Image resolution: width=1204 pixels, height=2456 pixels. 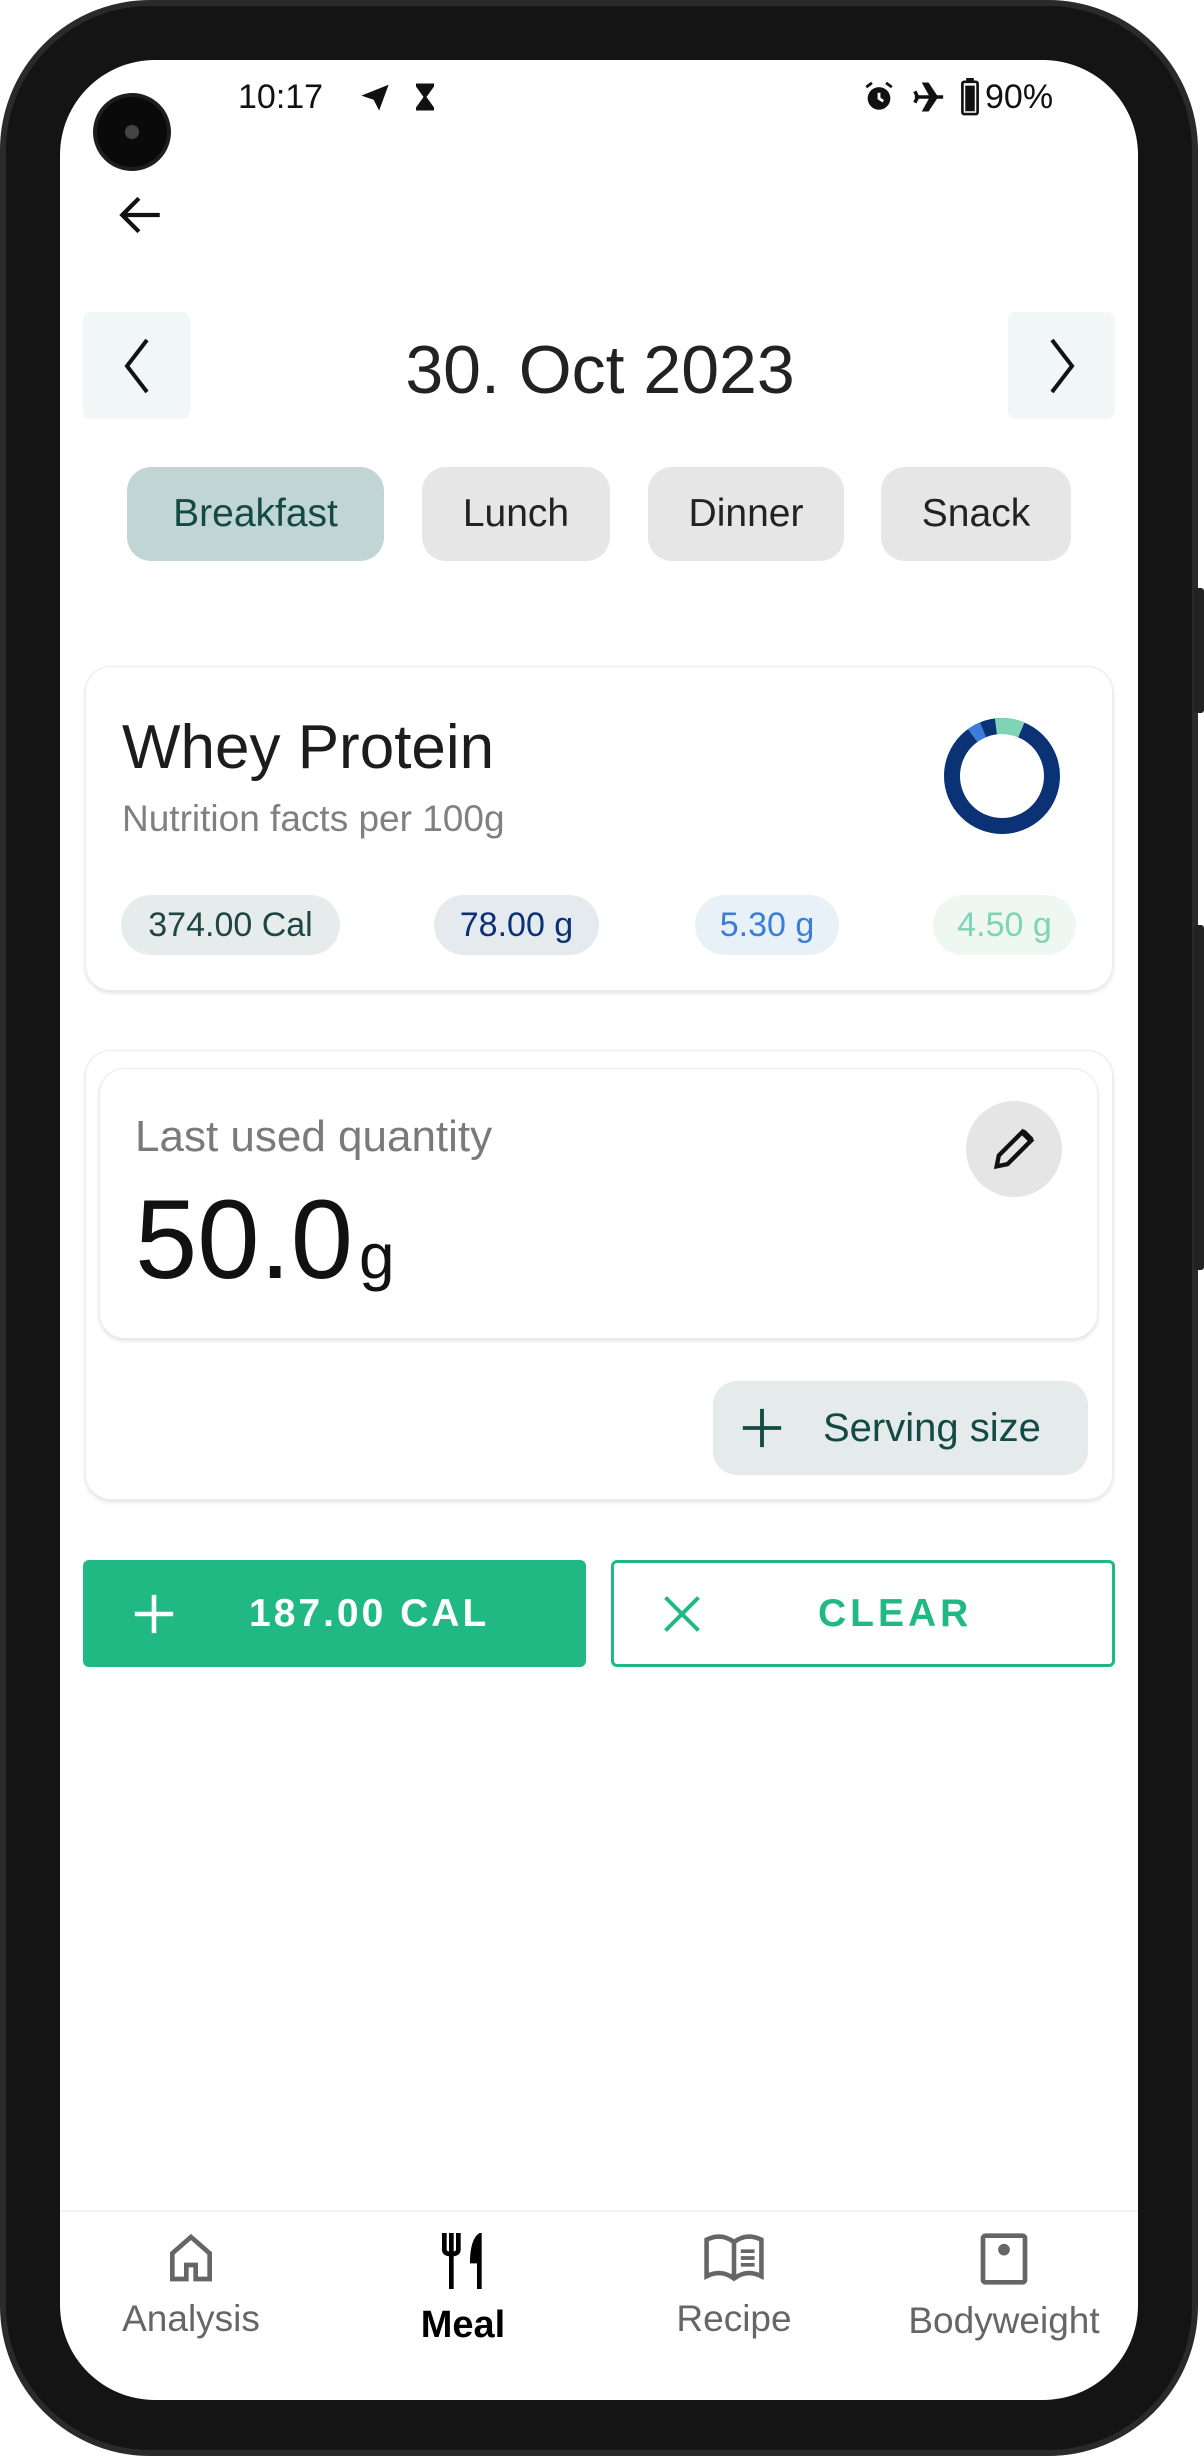 I want to click on macro-donut-chart, so click(x=1002, y=776).